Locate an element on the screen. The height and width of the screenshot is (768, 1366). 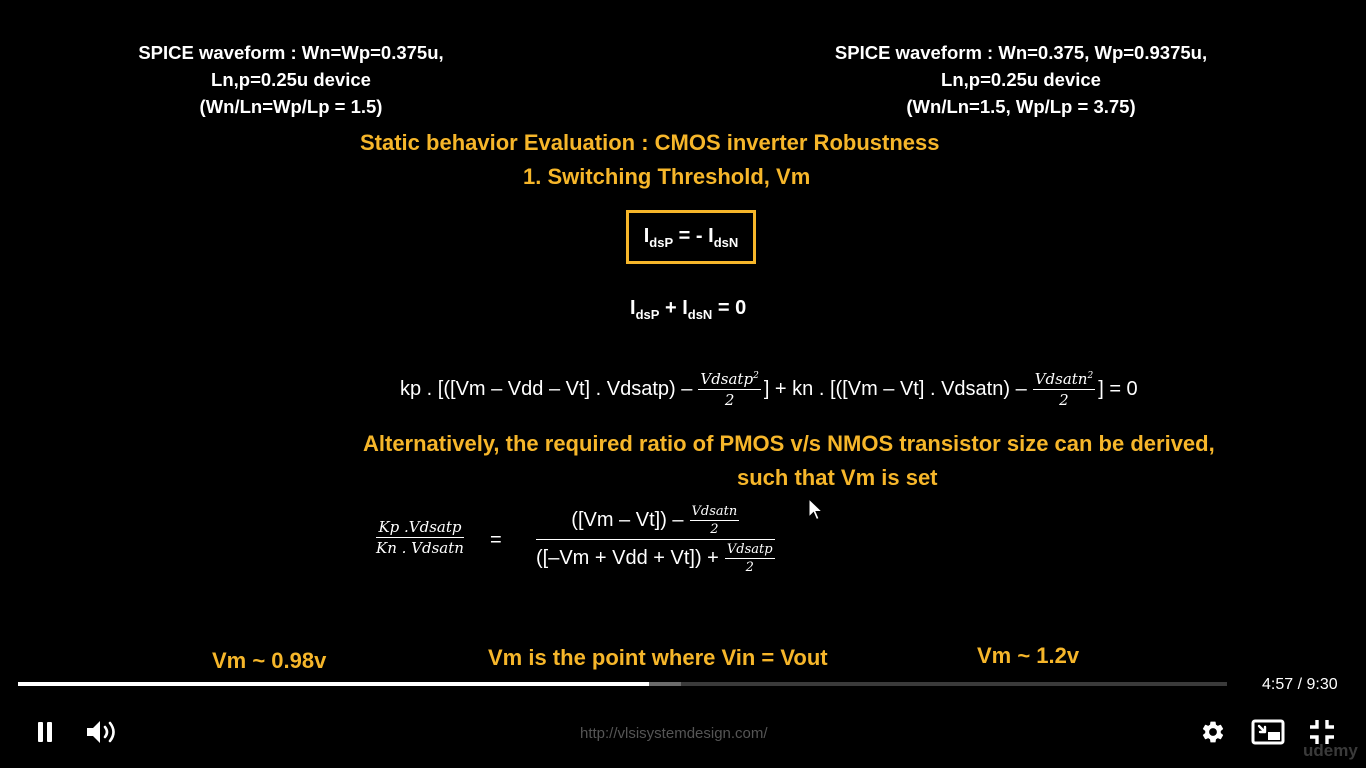
ratio-rhs-numerator-fraction: Vdsatn 2 is located at coordinates (714, 520).